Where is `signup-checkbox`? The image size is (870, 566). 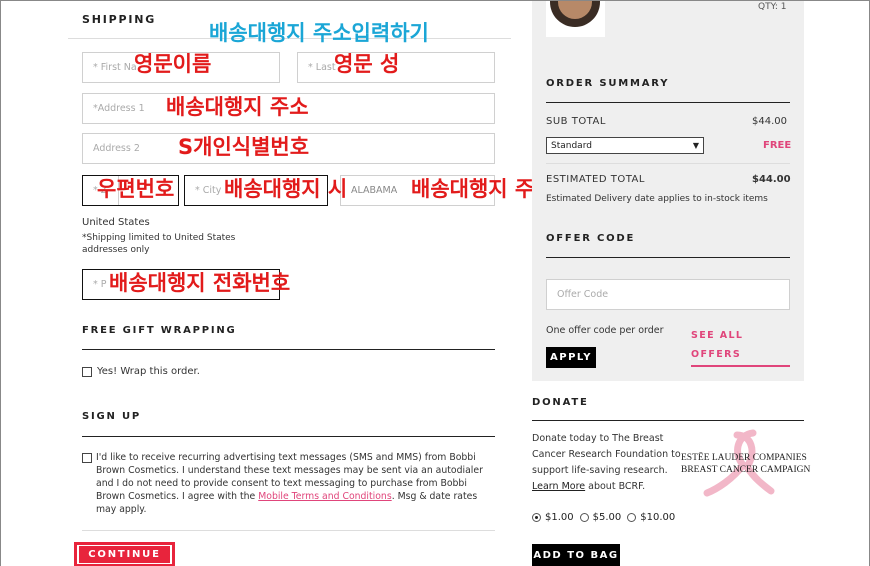 signup-checkbox is located at coordinates (87, 458).